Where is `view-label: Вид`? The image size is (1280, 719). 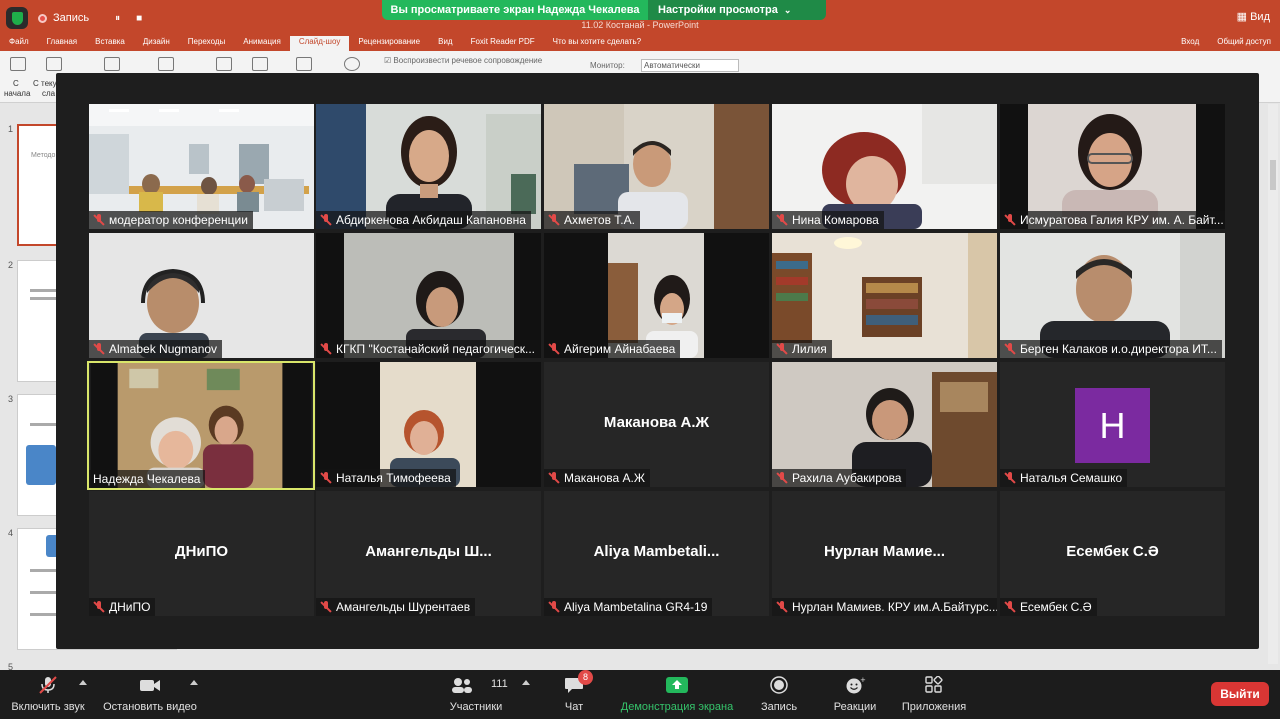
view-label: Вид is located at coordinates (1260, 17).